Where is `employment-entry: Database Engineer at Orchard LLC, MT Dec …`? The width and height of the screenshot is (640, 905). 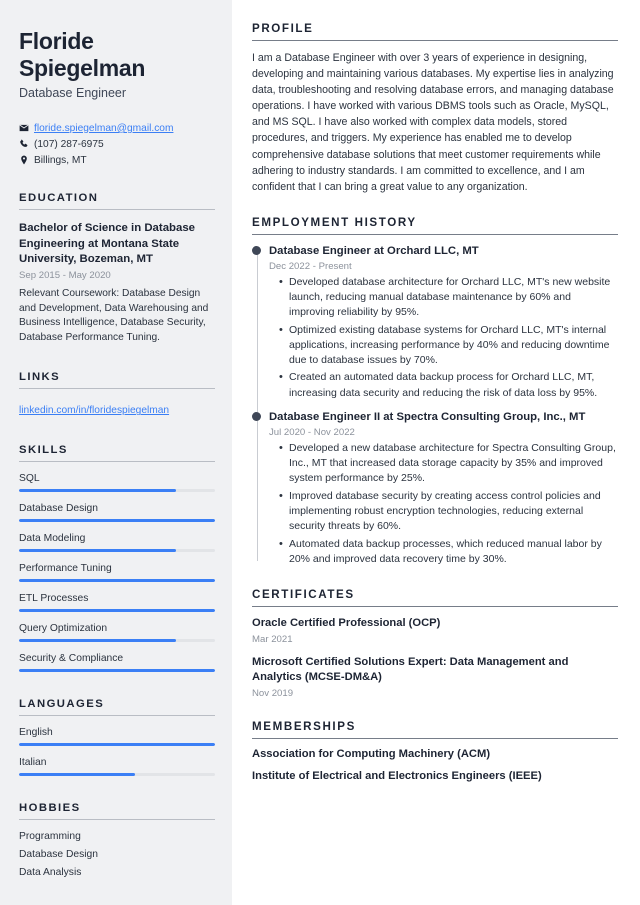 employment-entry: Database Engineer at Orchard LLC, MT Dec … is located at coordinates (435, 323).